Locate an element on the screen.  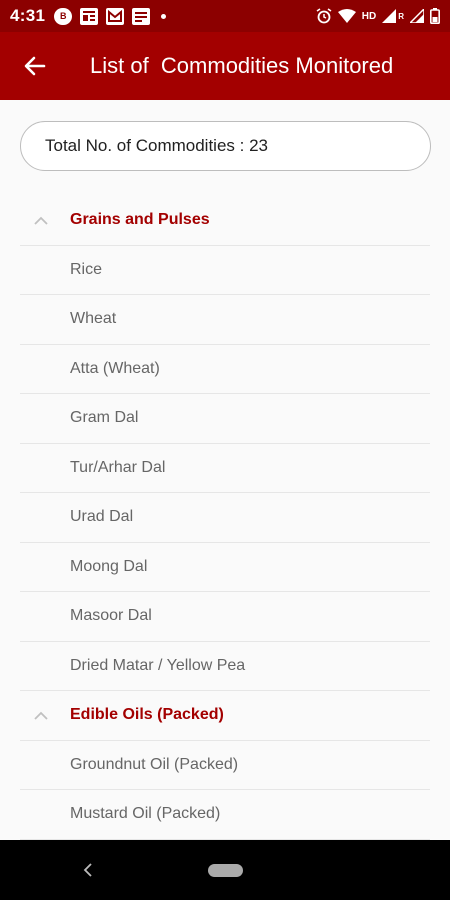
total-commodities-label: Total No. of Commodities : 23 is located at coordinates (156, 145).